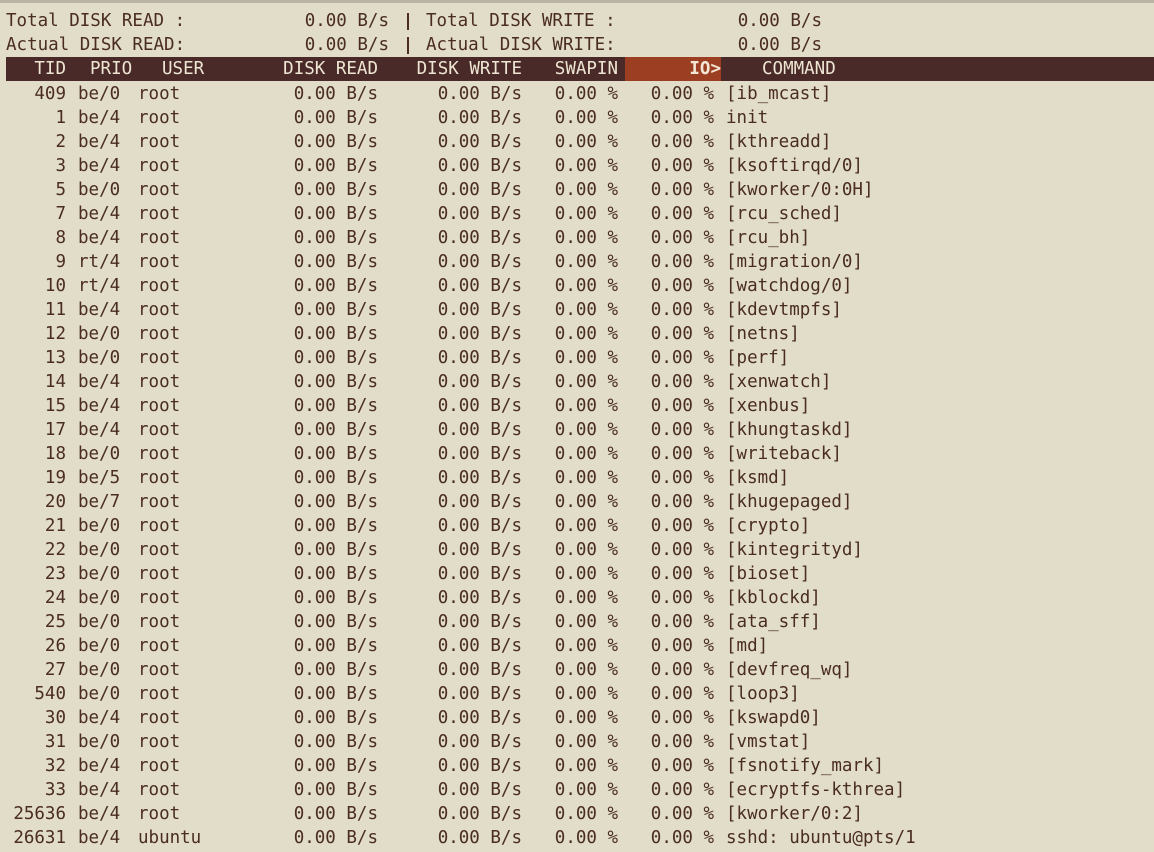  What do you see at coordinates (462, 69) in the screenshot?
I see `column-disk-write: DISK WRITE` at bounding box center [462, 69].